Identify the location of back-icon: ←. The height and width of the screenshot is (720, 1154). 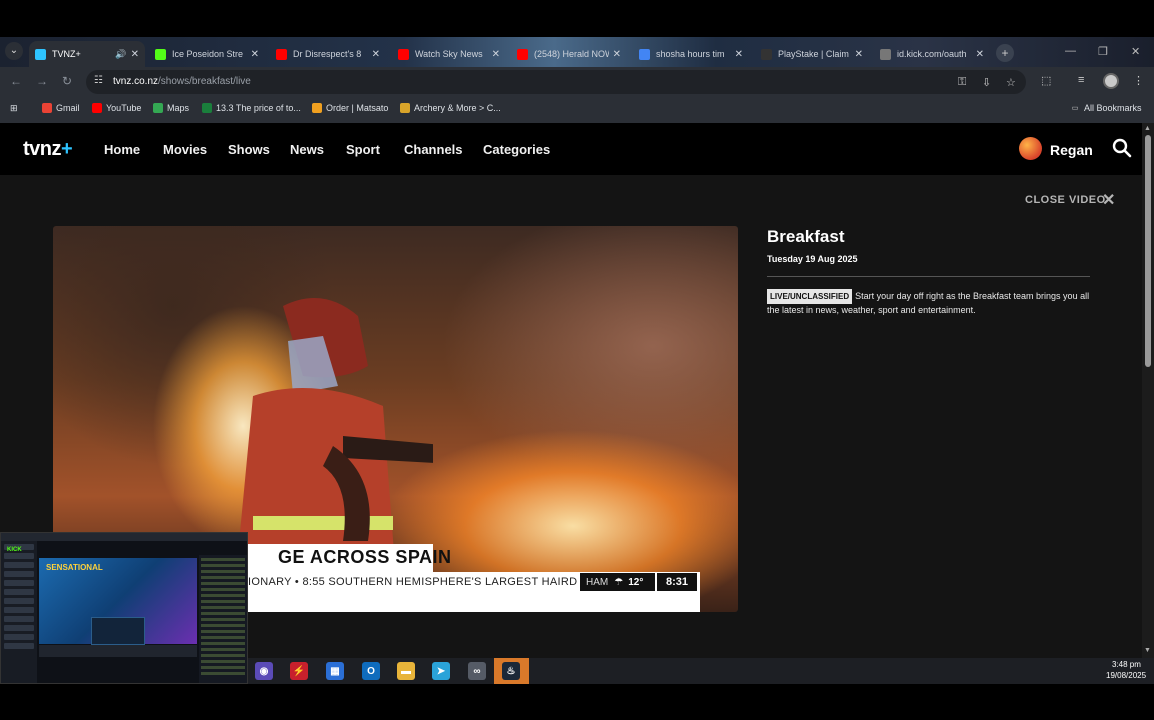
(16, 81).